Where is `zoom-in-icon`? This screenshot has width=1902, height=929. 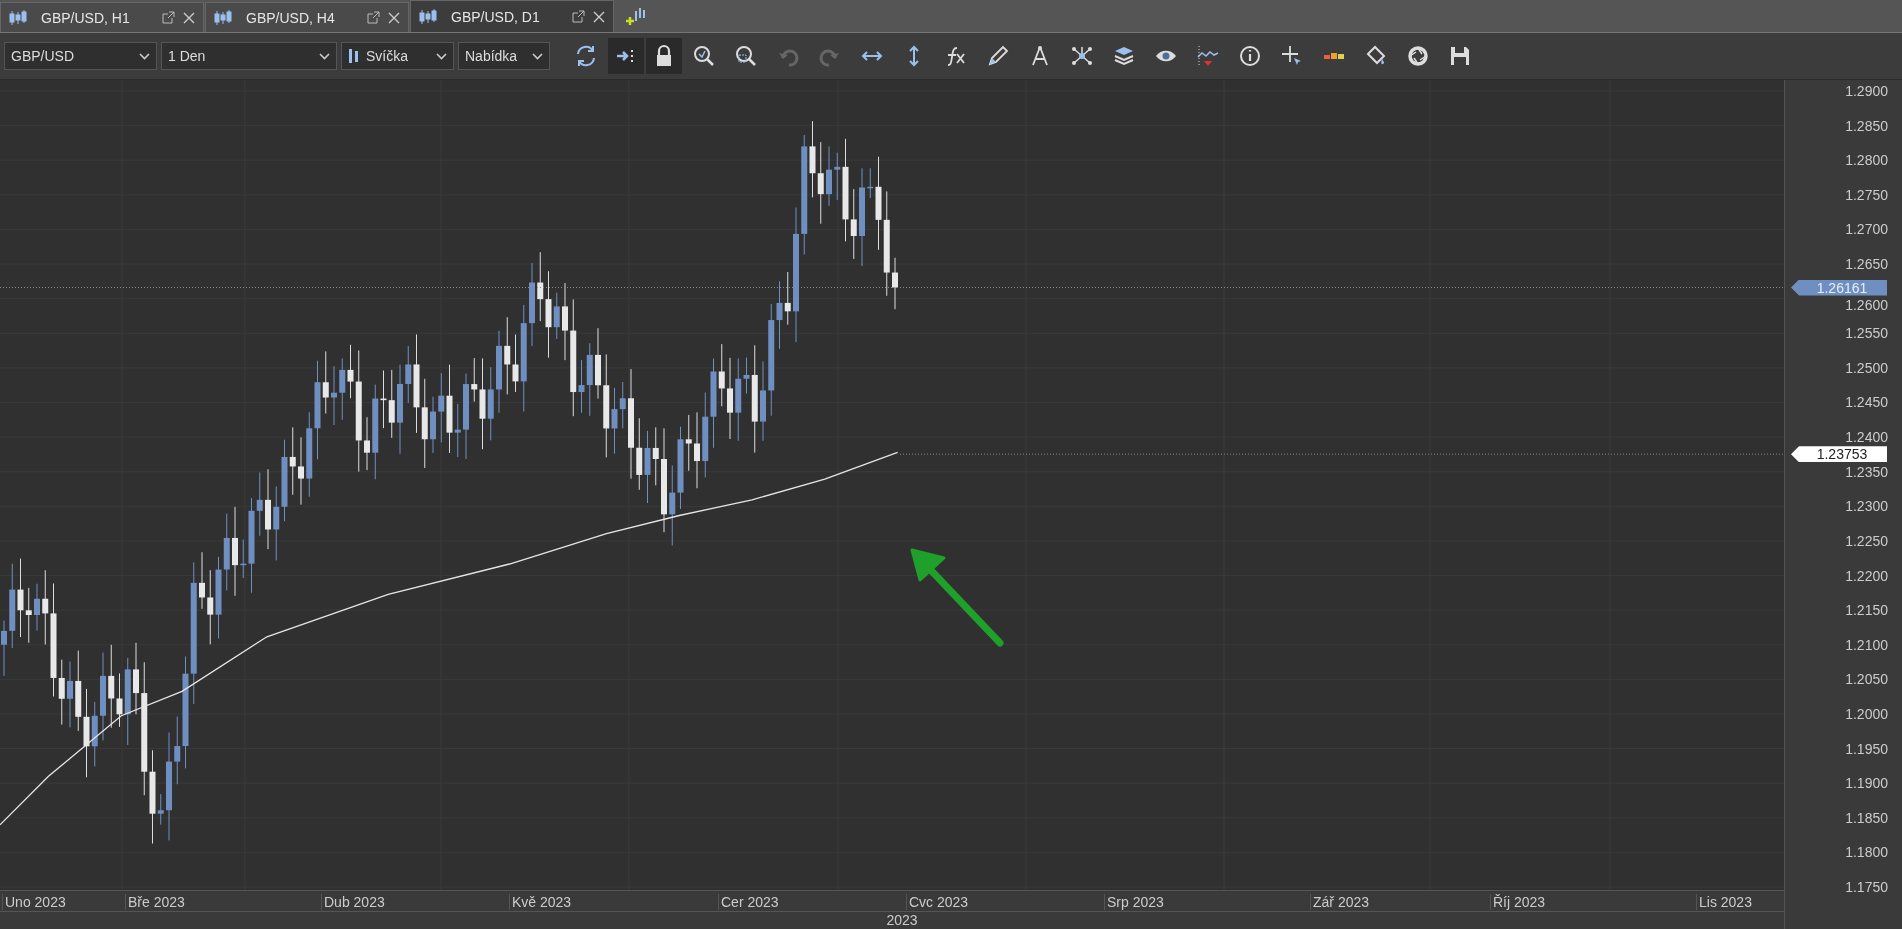
zoom-in-icon is located at coordinates (704, 56).